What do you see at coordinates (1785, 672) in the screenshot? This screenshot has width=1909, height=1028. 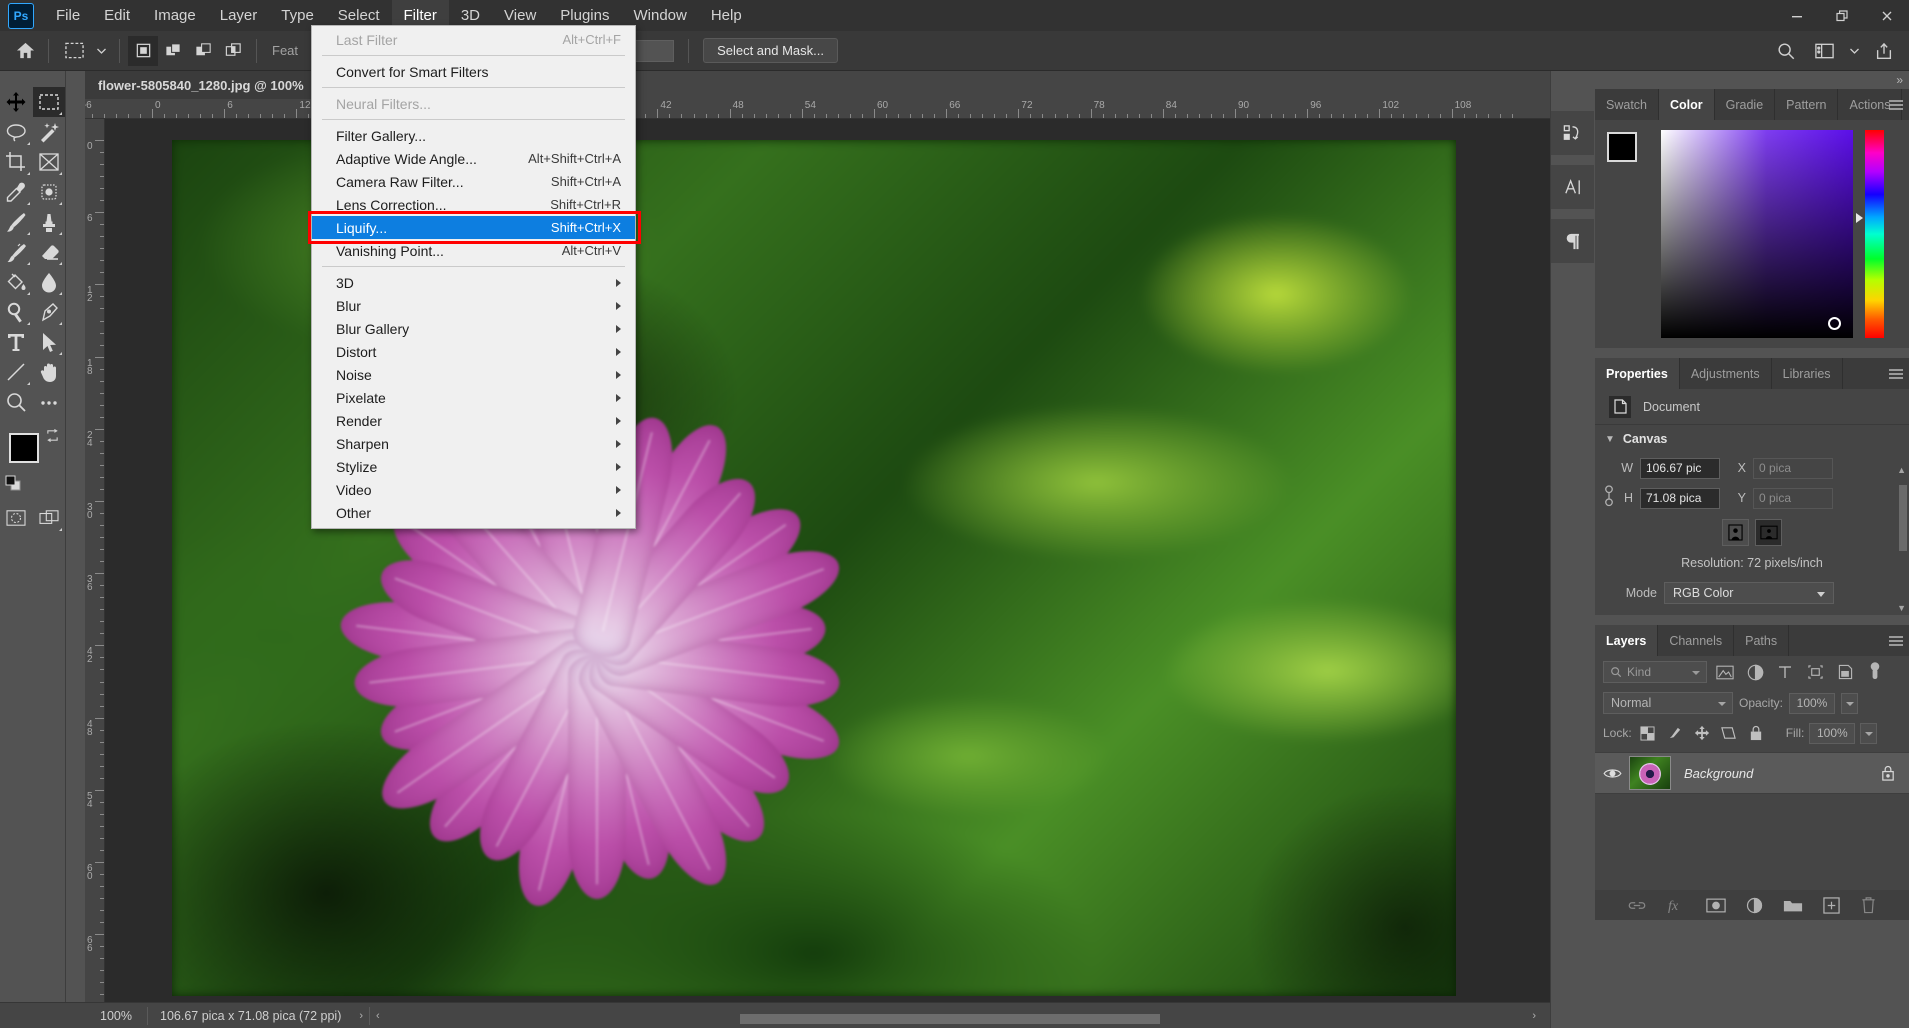 I see `filter-type-icon` at bounding box center [1785, 672].